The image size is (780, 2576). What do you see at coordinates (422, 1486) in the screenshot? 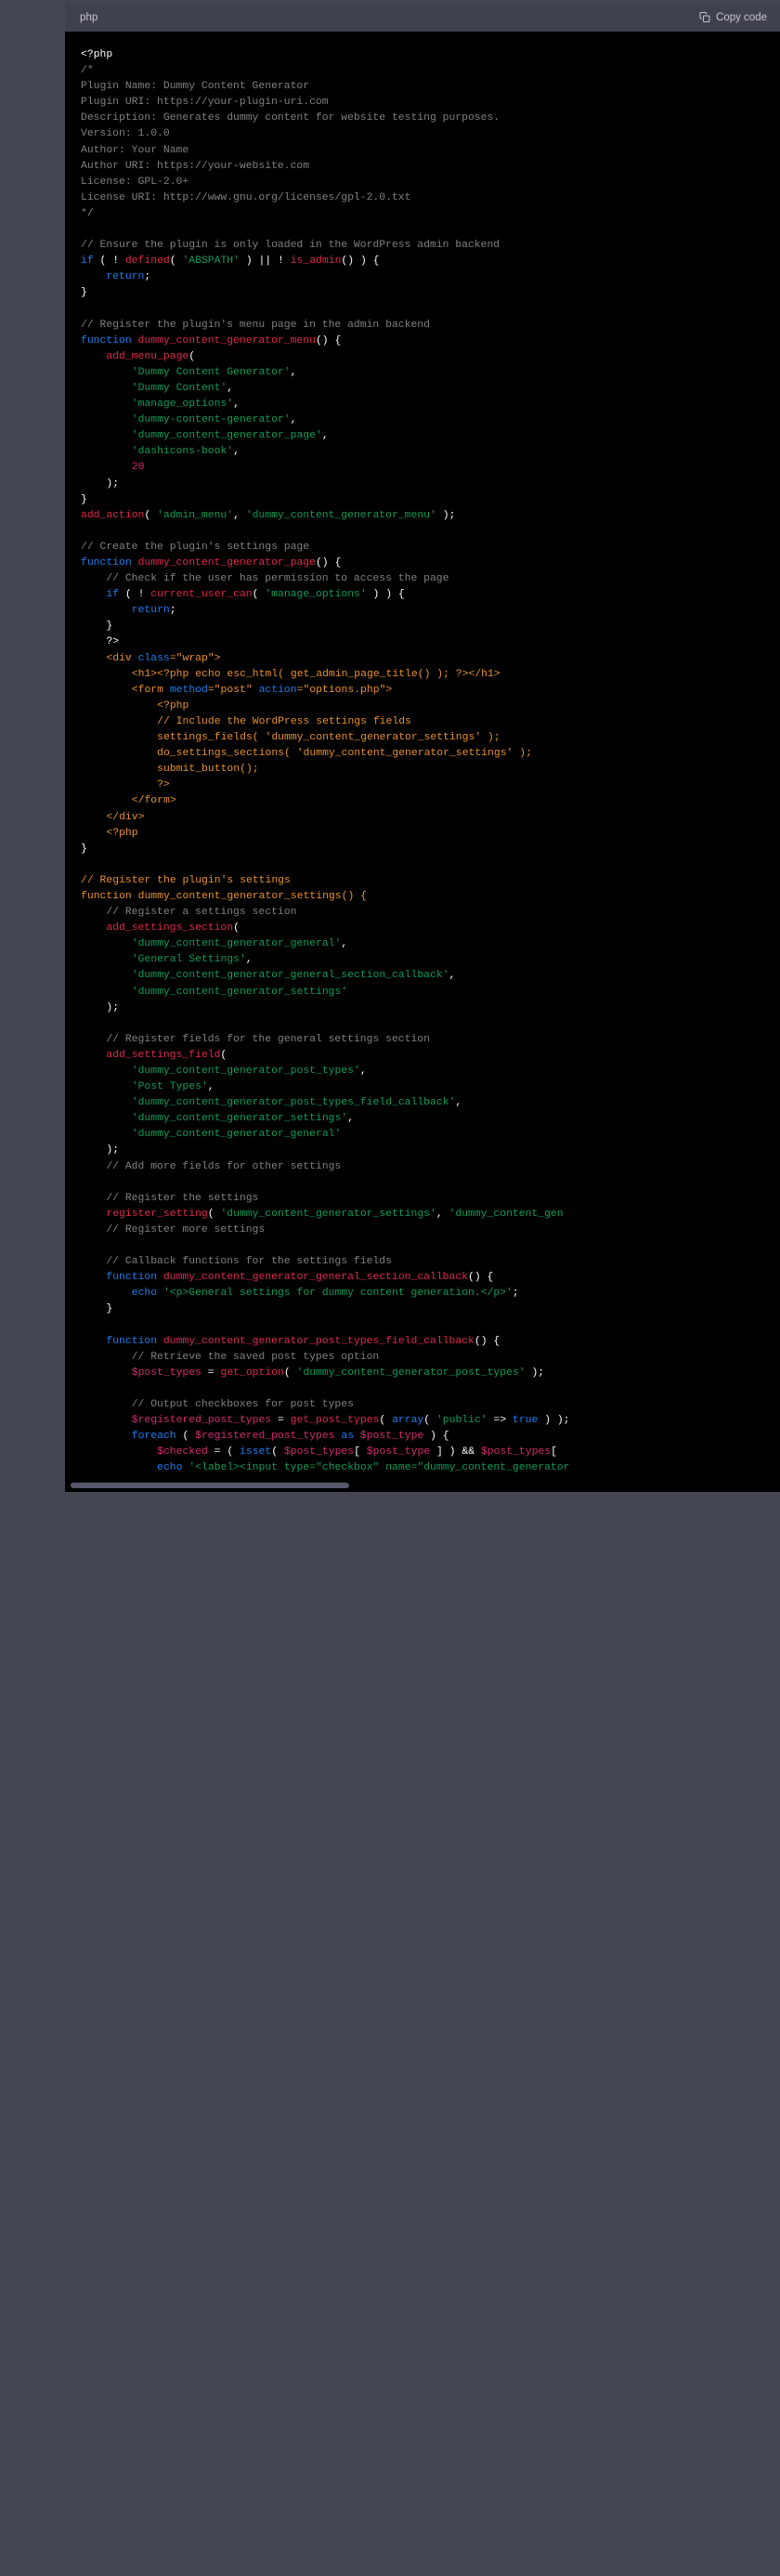
I see `horizontal-scrollbar` at bounding box center [422, 1486].